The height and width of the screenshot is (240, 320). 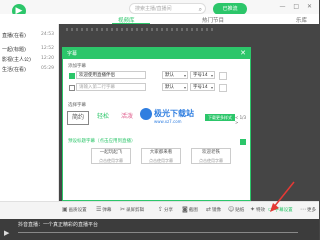 I want to click on danmaku-button: ☰弹幕, so click(x=103, y=209).